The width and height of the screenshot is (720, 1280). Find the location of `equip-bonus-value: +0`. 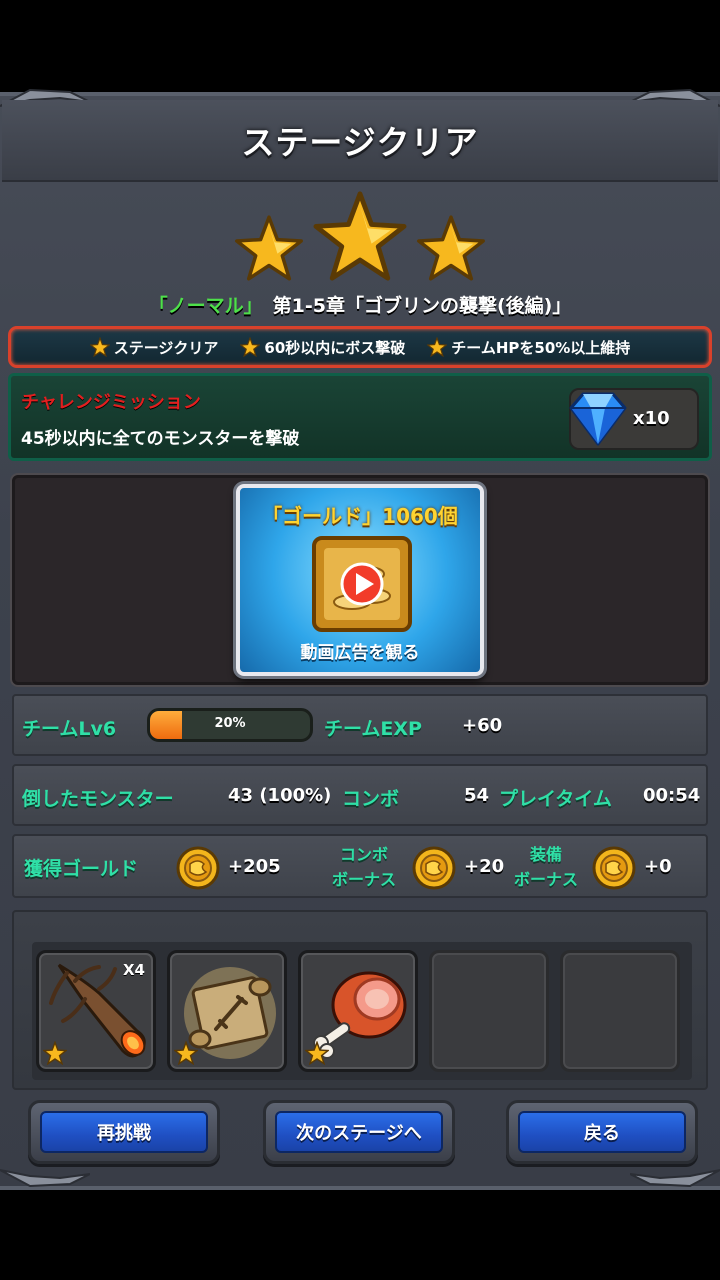

equip-bonus-value: +0 is located at coordinates (658, 866).